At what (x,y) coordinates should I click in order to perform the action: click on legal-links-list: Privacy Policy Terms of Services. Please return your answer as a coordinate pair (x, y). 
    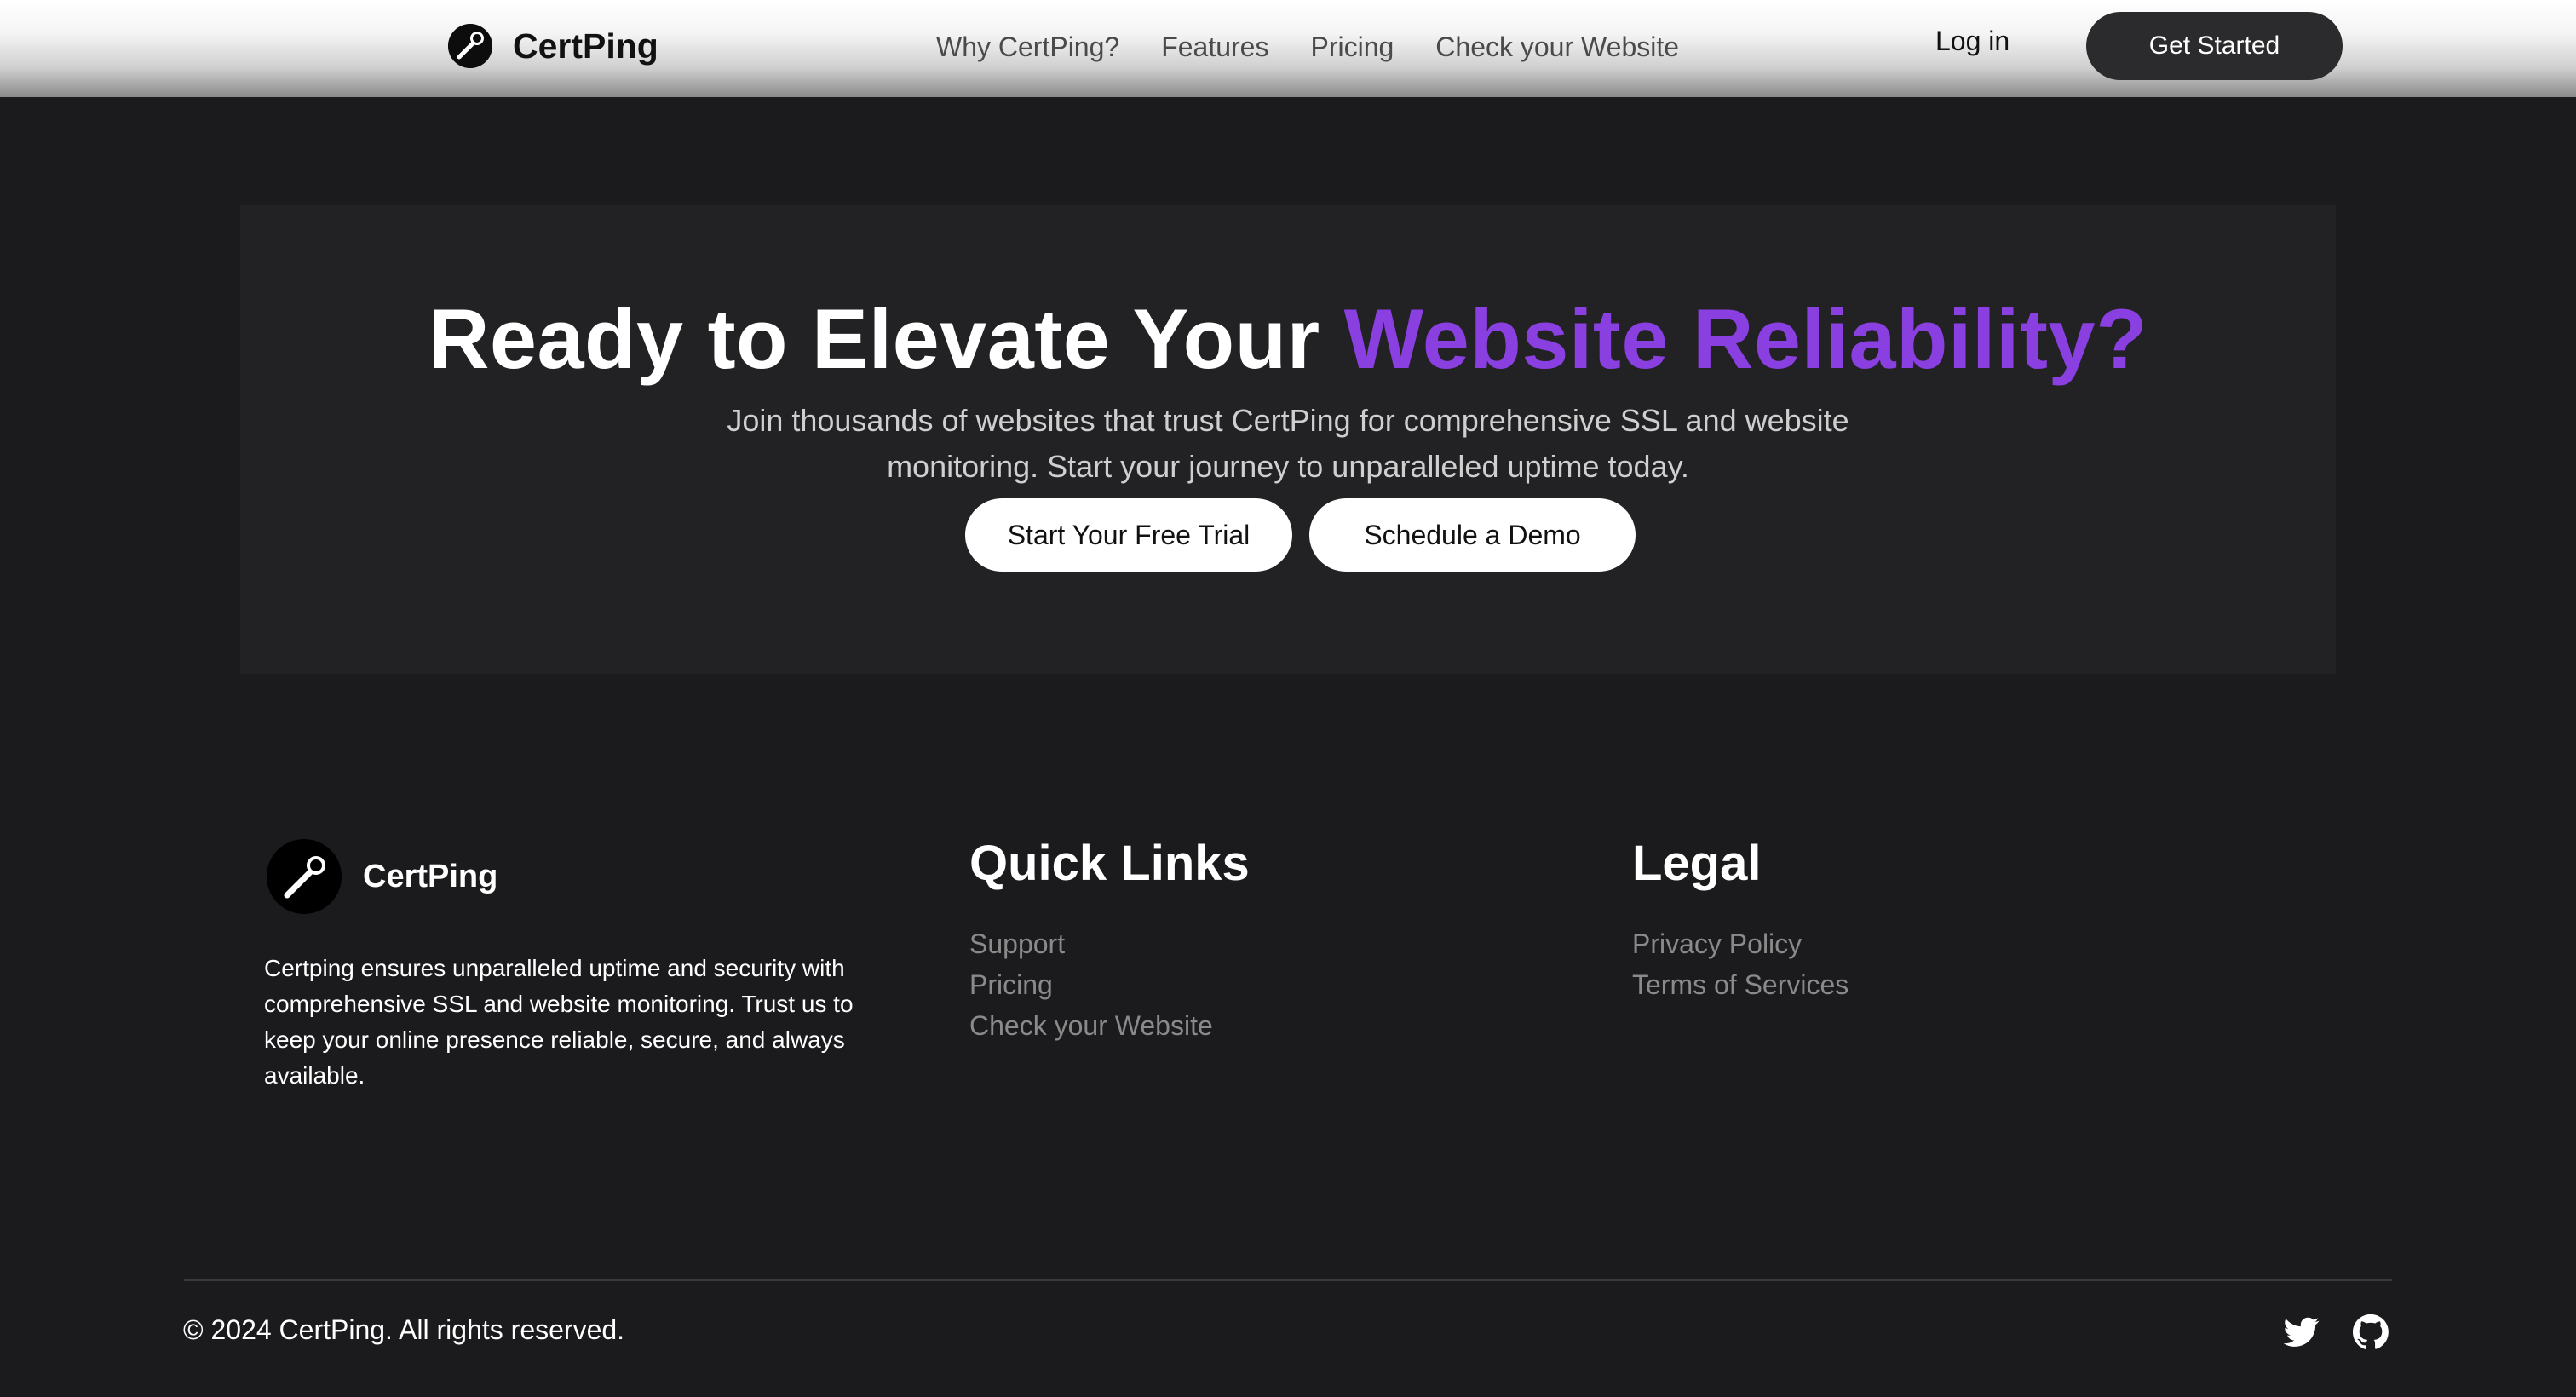
    Looking at the image, I should click on (1741, 964).